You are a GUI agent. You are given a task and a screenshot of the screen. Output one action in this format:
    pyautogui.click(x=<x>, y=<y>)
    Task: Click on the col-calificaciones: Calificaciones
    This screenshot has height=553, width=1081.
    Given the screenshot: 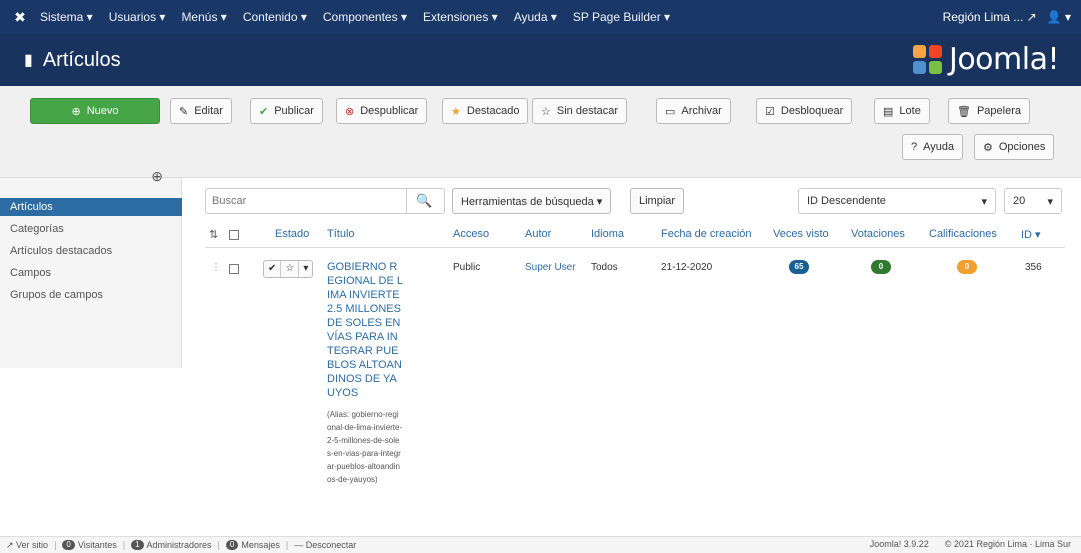 What is the action you would take?
    pyautogui.click(x=963, y=234)
    